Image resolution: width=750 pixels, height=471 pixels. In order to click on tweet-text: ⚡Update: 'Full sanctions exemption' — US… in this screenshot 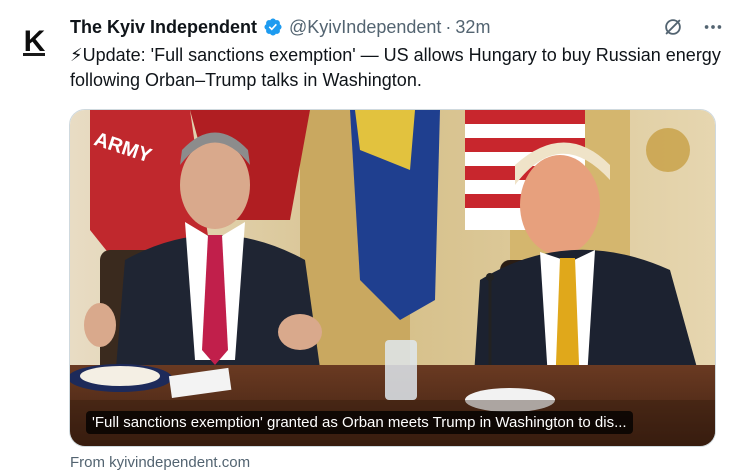, I will do `click(395, 67)`.